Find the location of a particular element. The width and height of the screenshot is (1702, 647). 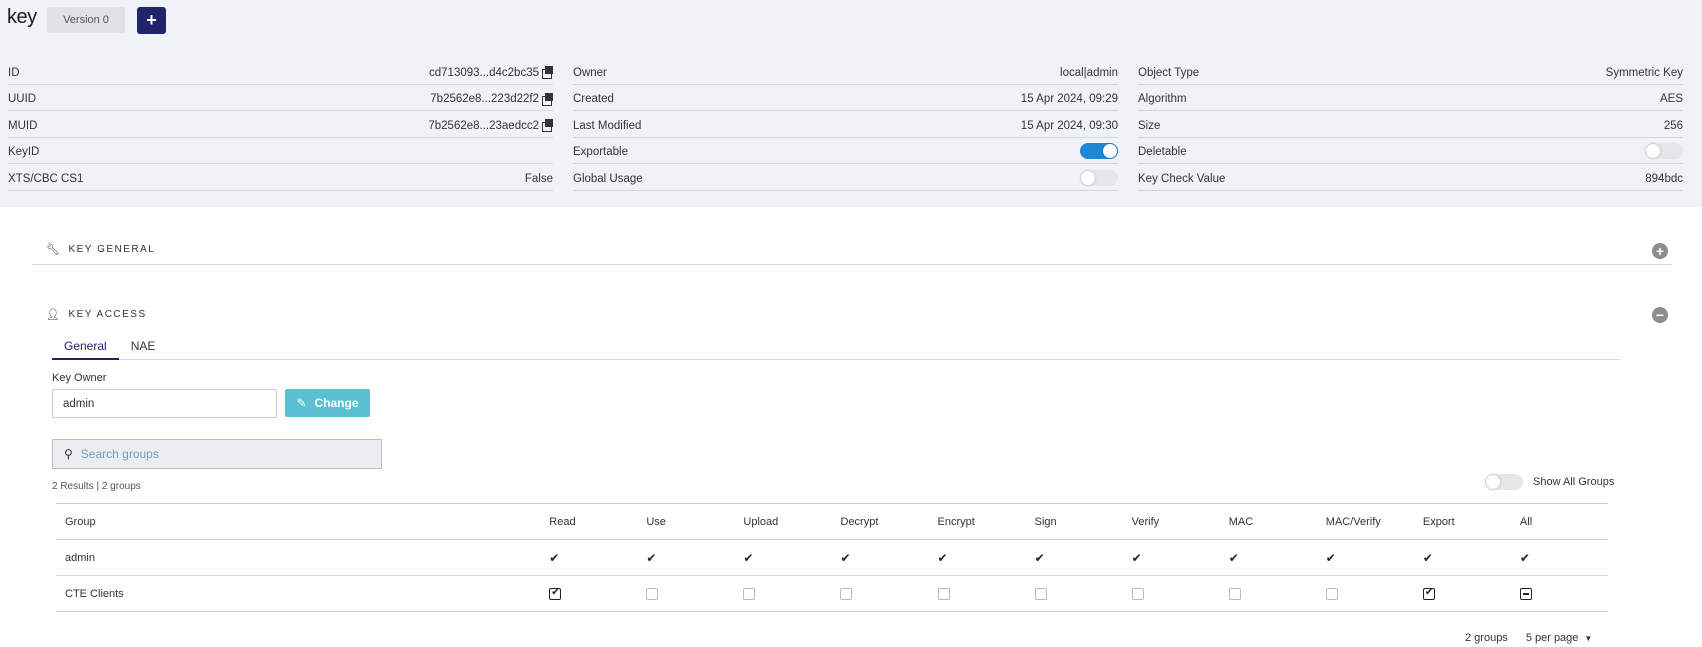

pagination-count: 2 groups is located at coordinates (1486, 638).